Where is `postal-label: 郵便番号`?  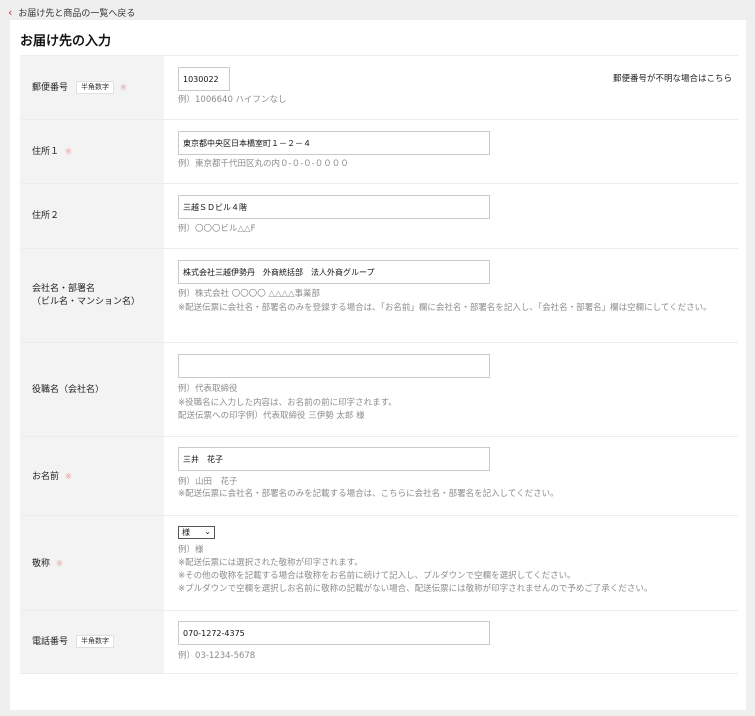 postal-label: 郵便番号 is located at coordinates (50, 88).